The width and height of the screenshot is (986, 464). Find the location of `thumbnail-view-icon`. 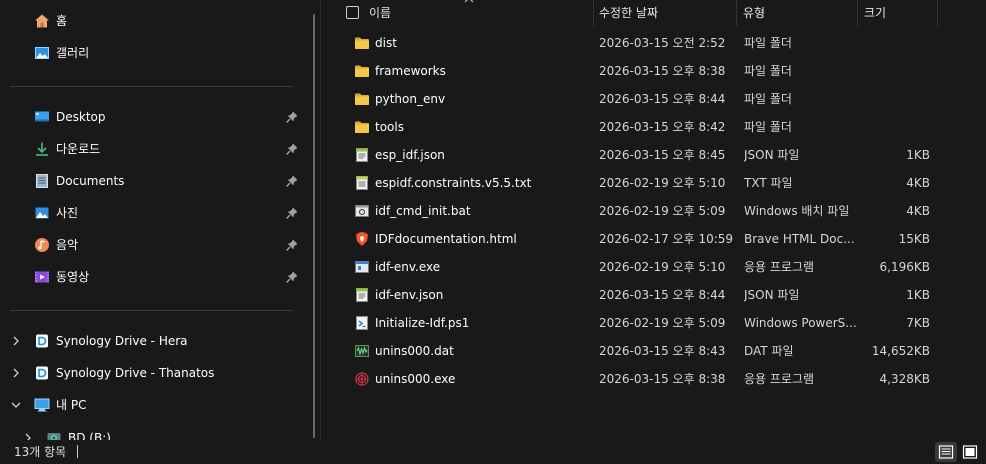

thumbnail-view-icon is located at coordinates (970, 452).